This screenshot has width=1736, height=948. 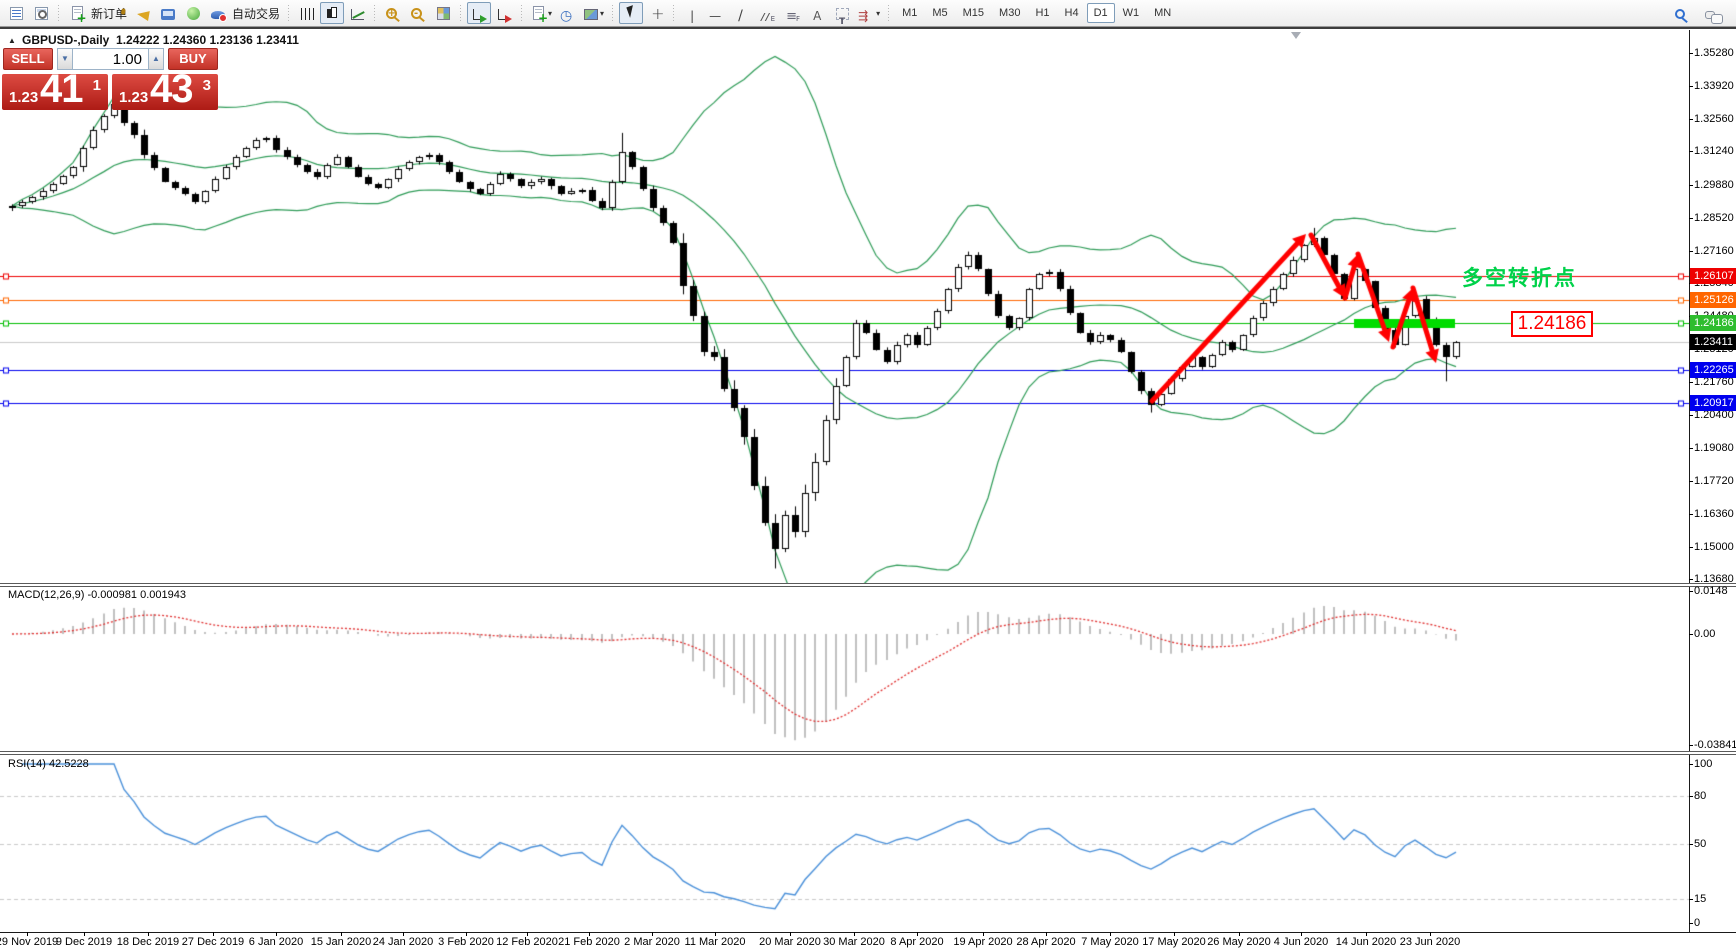 What do you see at coordinates (332, 13) in the screenshot?
I see `candlestick-chart-button` at bounding box center [332, 13].